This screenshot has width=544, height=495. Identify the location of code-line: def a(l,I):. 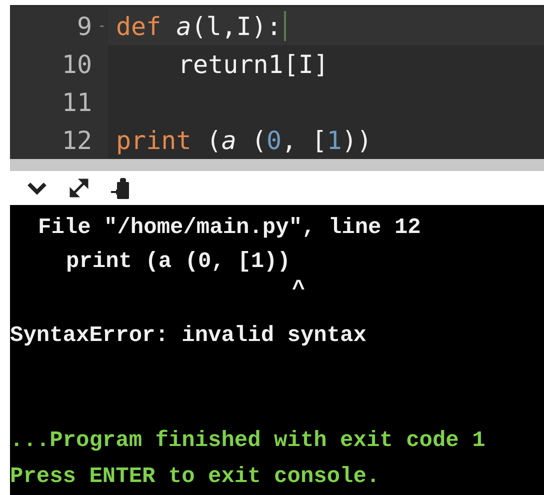
(199, 26).